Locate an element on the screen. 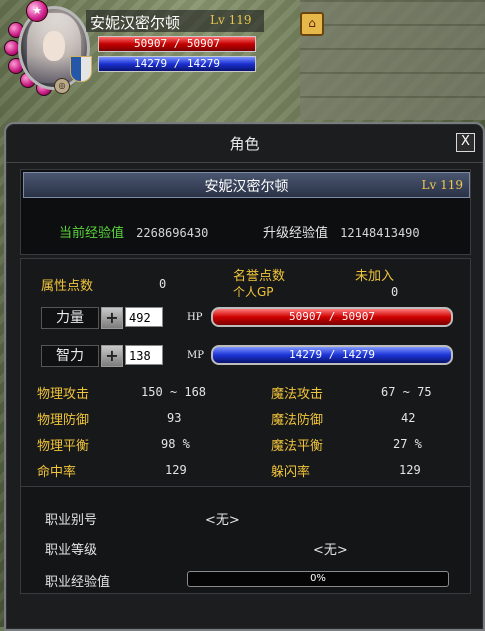 This screenshot has width=485, height=631. job-exp-text: 0% is located at coordinates (318, 578).